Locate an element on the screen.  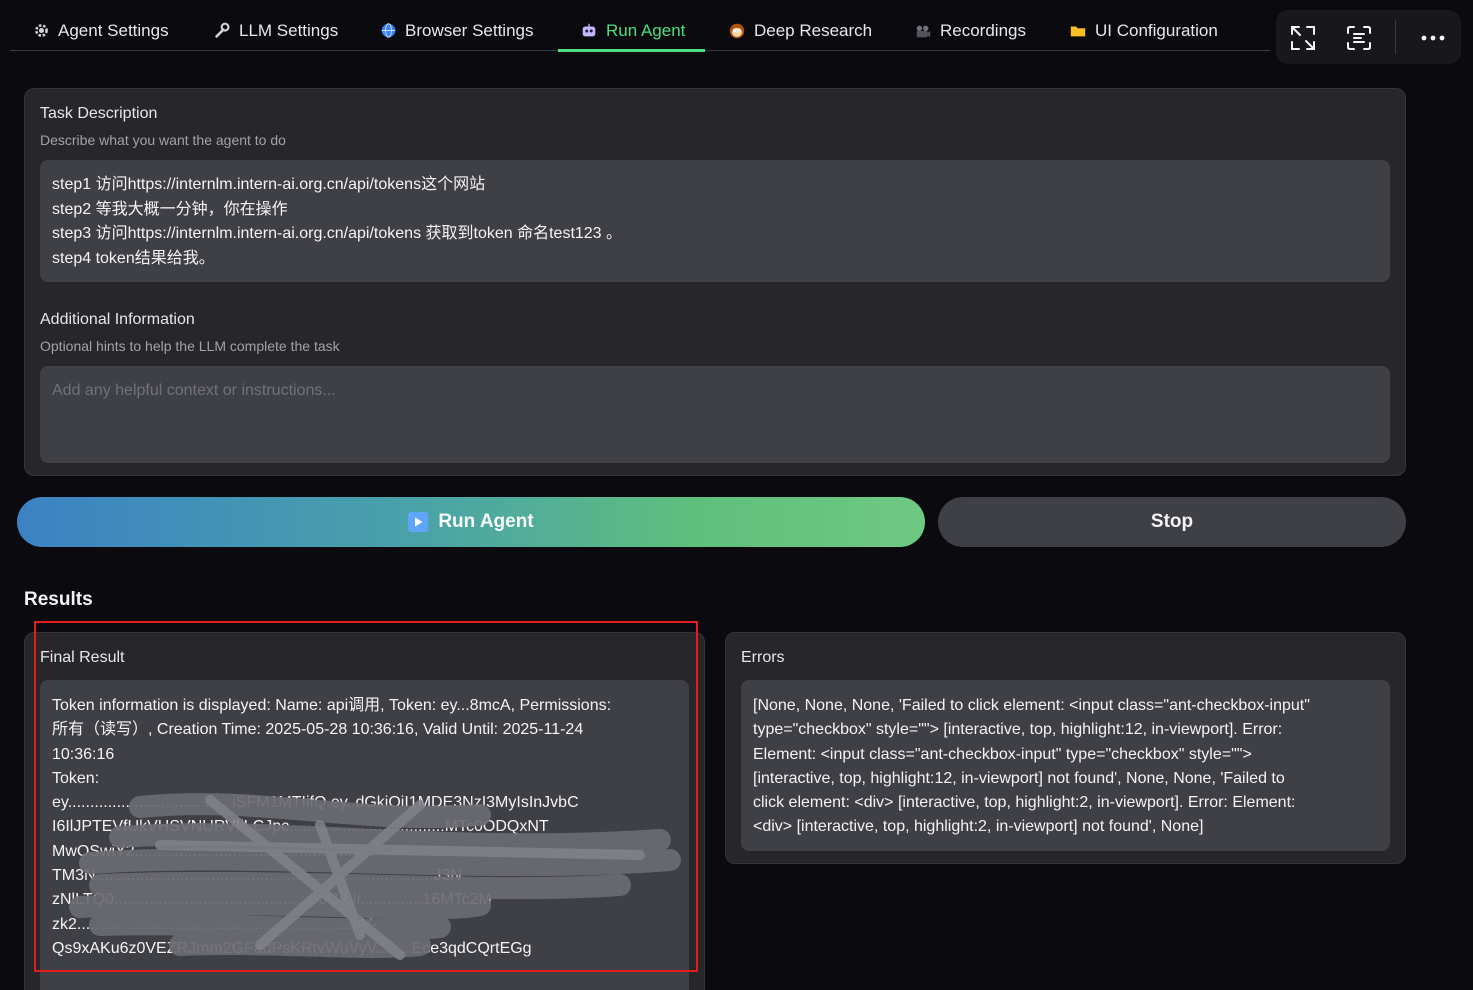
run-agent-button: Run Agent is located at coordinates (471, 522).